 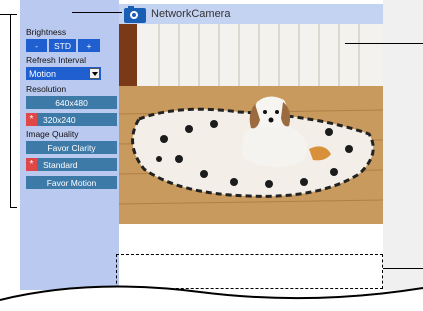 What do you see at coordinates (97, 12) in the screenshot?
I see `camera-name-callout-line` at bounding box center [97, 12].